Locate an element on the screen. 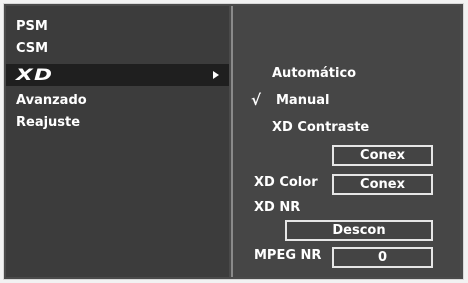  xd-logo: XD is located at coordinates (35, 74).